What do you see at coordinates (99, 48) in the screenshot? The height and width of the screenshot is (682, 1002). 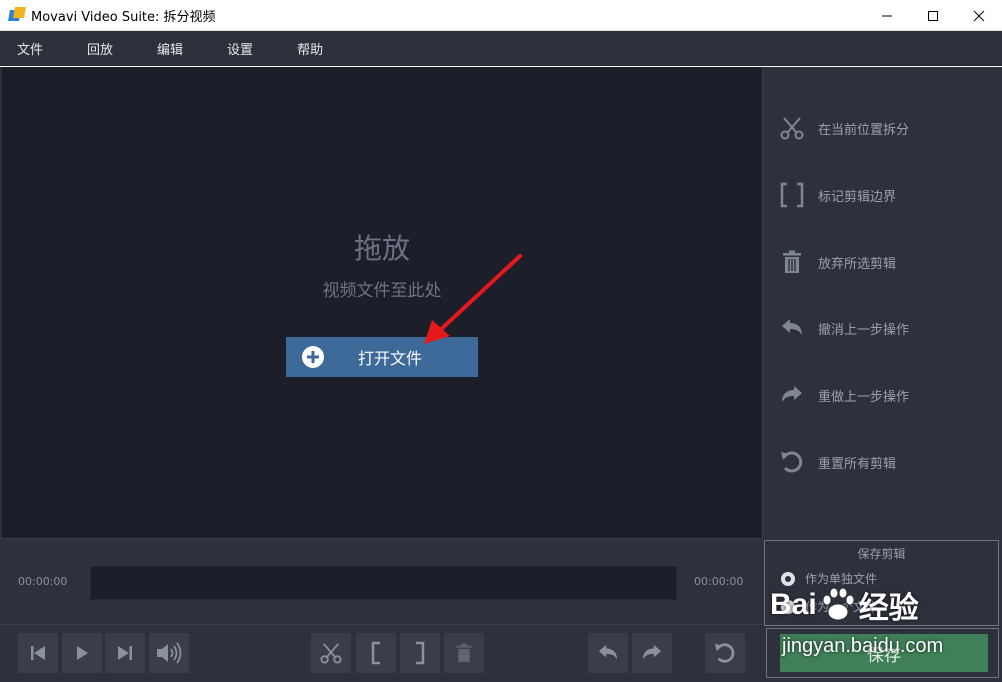 I see `menu-playback: 回放` at bounding box center [99, 48].